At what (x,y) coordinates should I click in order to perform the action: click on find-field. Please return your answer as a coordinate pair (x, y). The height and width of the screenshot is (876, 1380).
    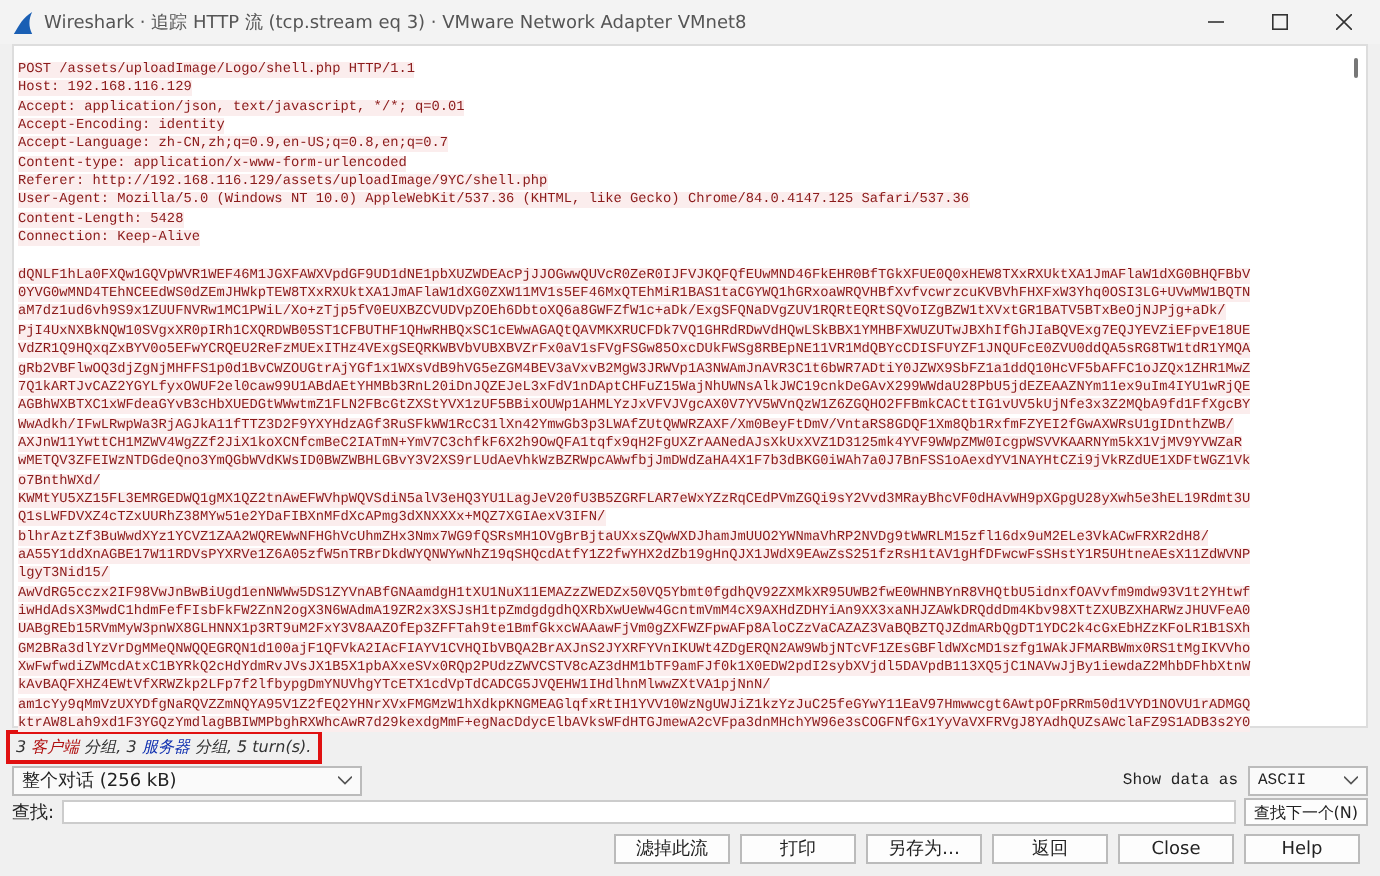
    Looking at the image, I should click on (649, 812).